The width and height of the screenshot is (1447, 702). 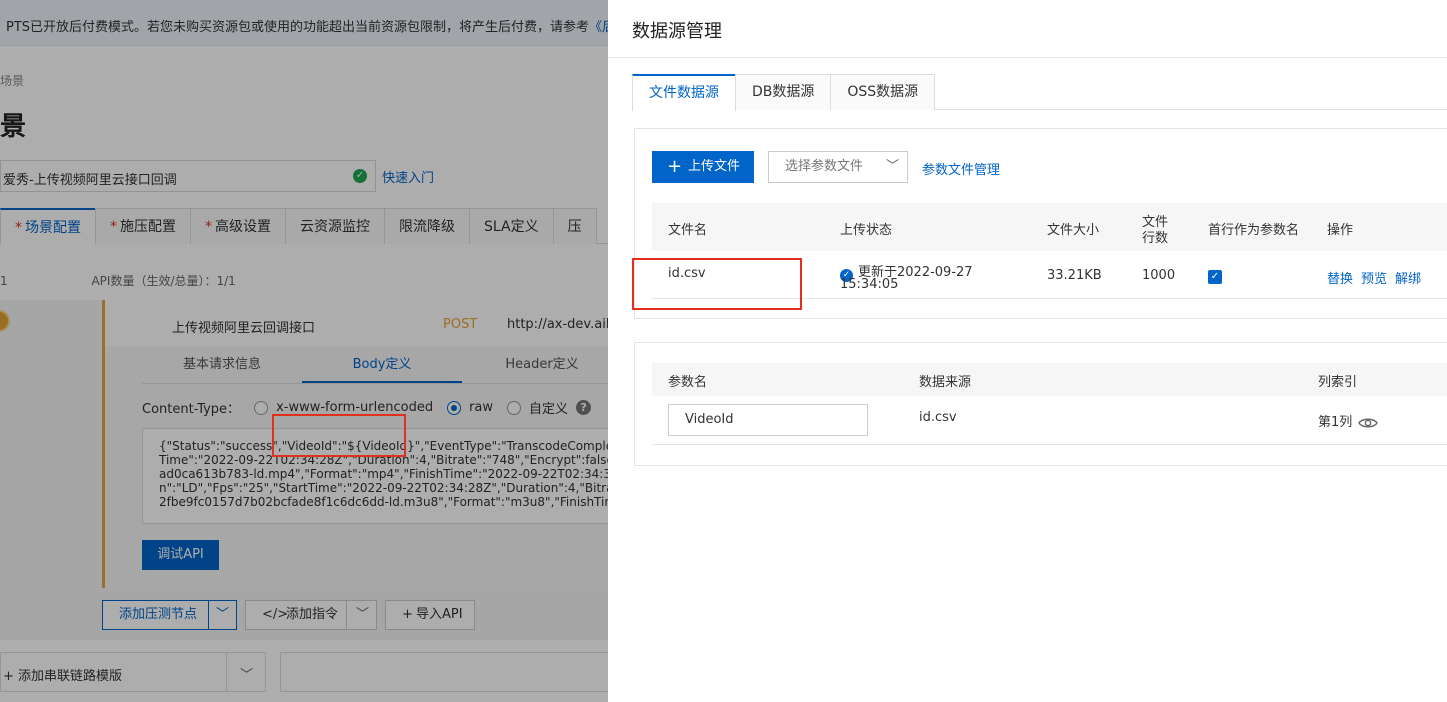 I want to click on tab-db-datasource: DB数据源, so click(x=783, y=92).